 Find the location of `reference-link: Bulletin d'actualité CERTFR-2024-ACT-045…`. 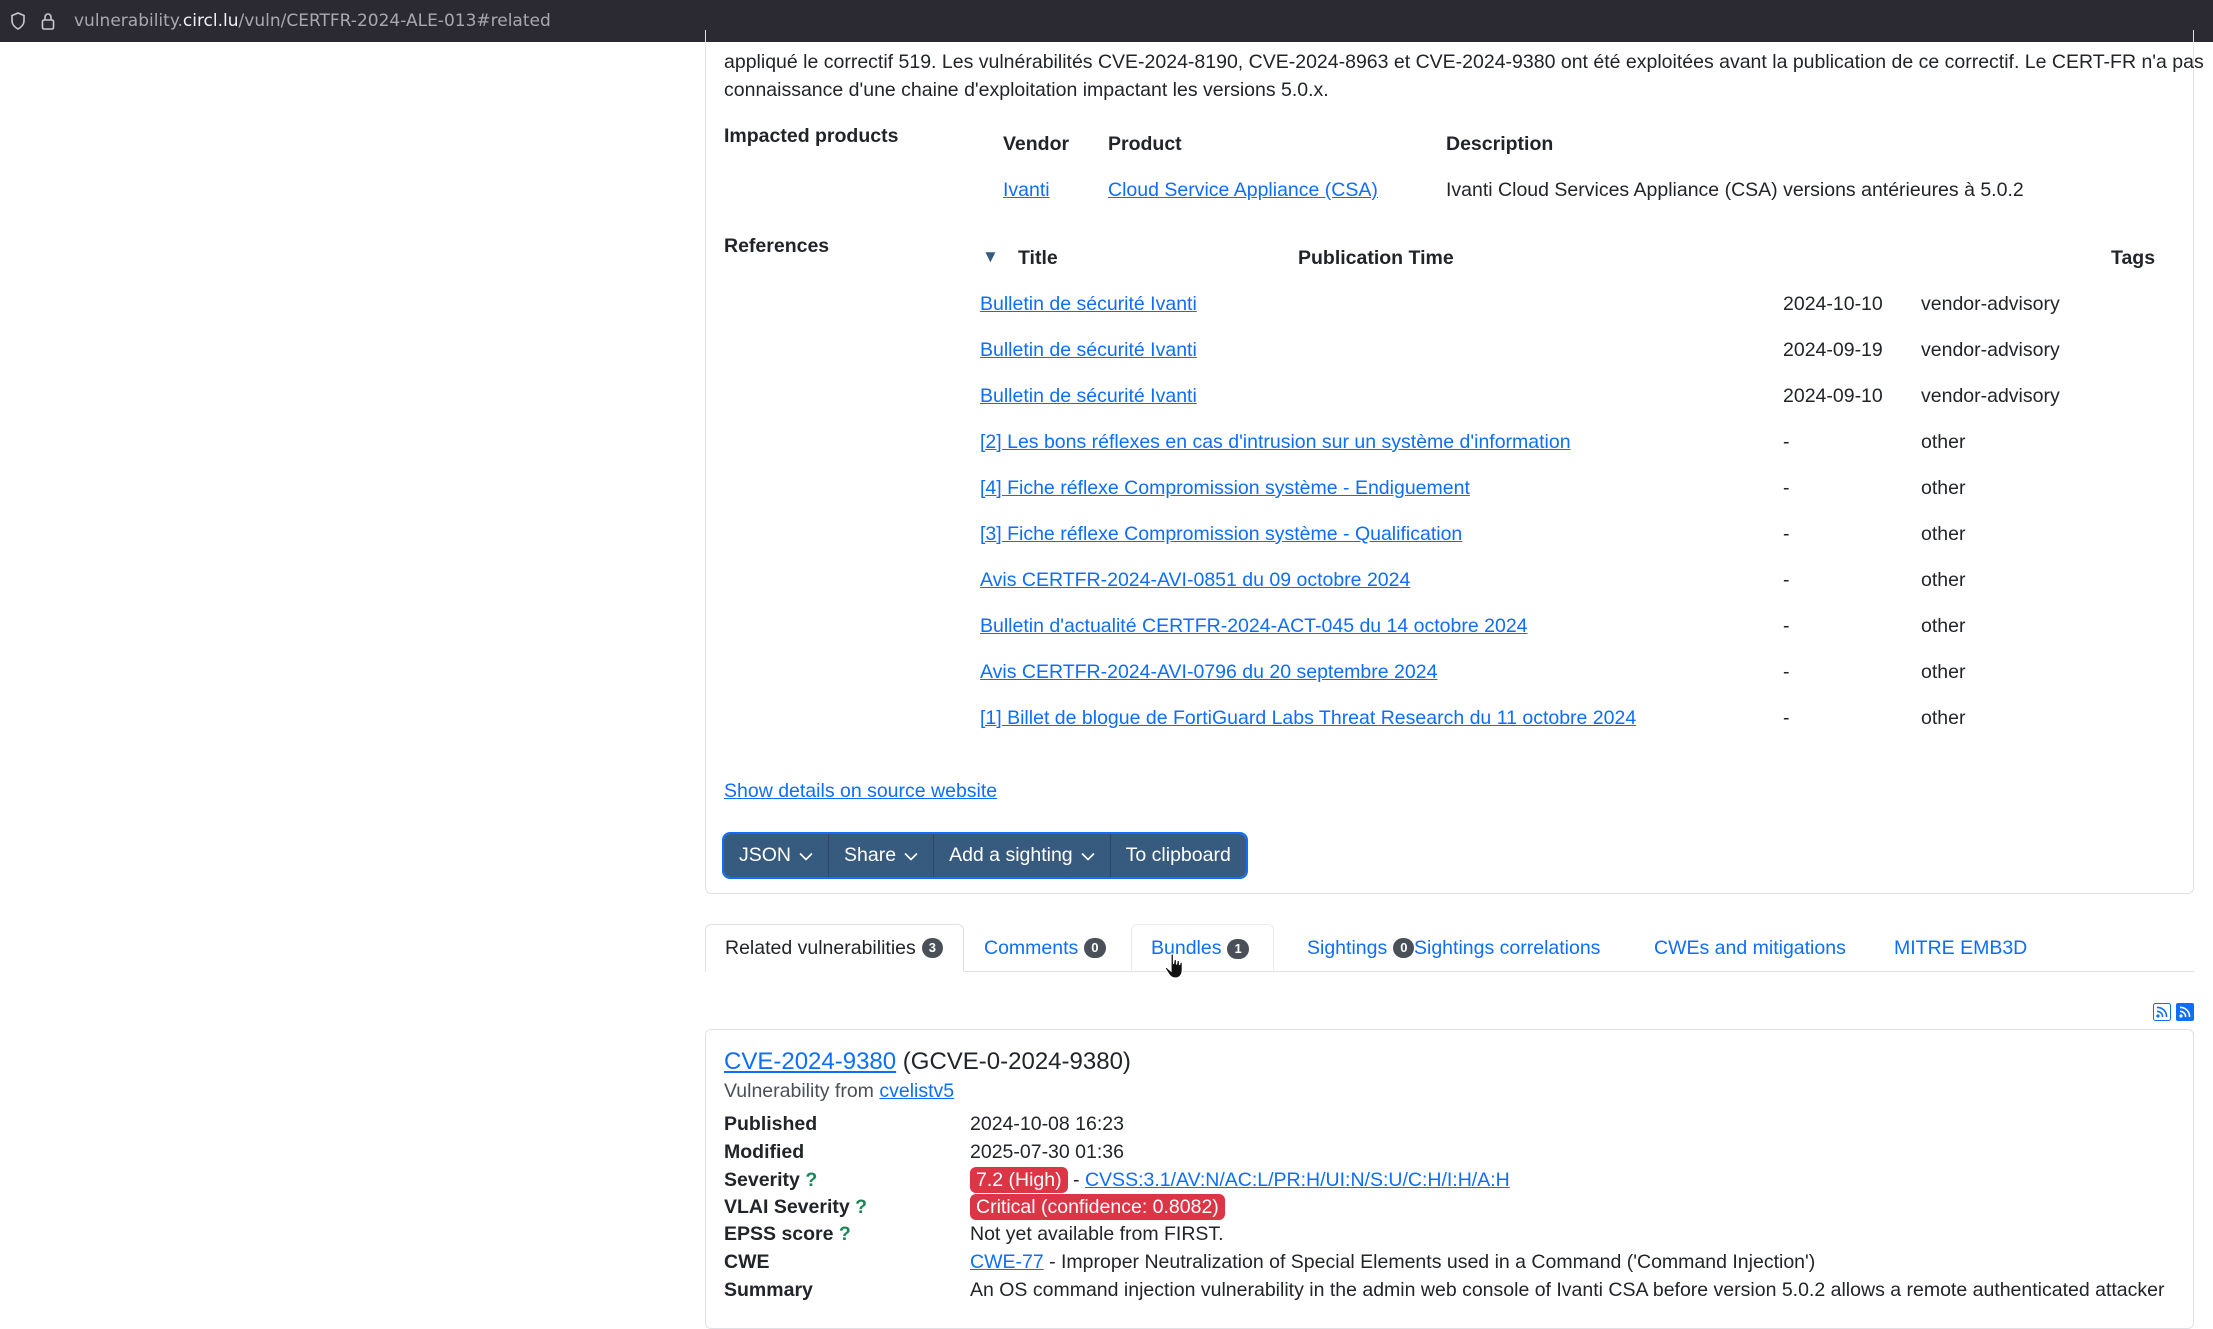

reference-link: Bulletin d'actualité CERTFR-2024-ACT-045… is located at coordinates (1254, 626).